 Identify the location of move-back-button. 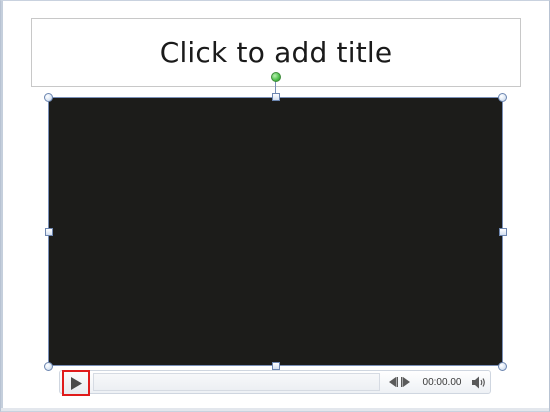
(393, 382).